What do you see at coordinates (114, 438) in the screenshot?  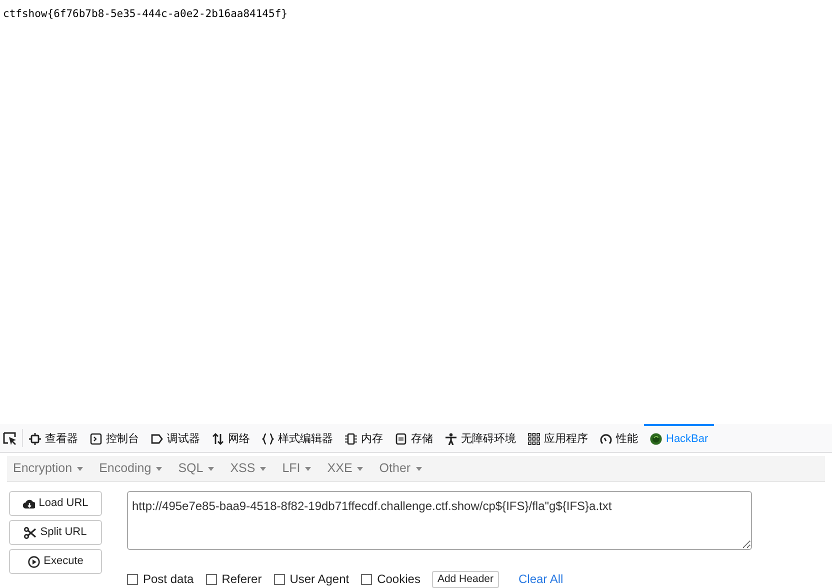 I see `devtools-tab: 控制台` at bounding box center [114, 438].